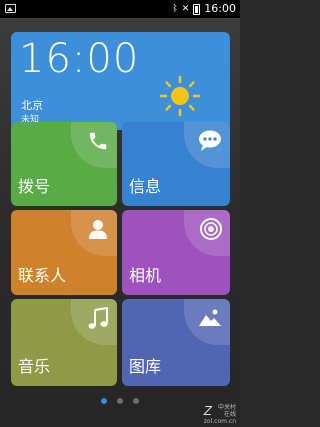  What do you see at coordinates (176, 252) in the screenshot?
I see `tile-camera: 相机` at bounding box center [176, 252].